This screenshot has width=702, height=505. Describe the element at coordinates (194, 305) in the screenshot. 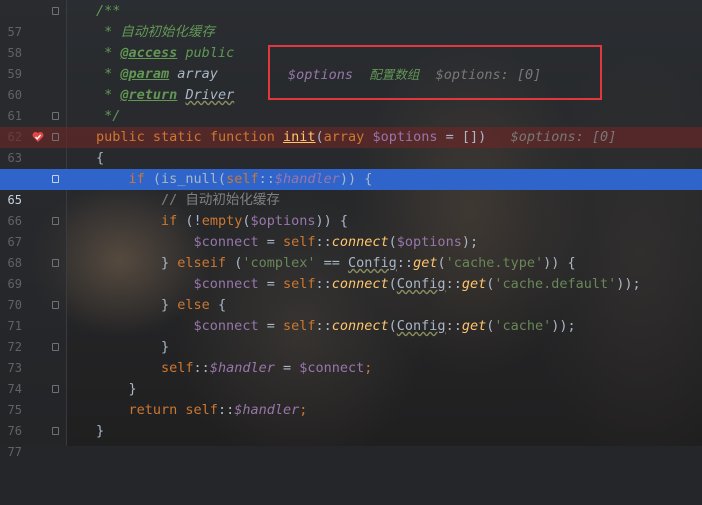

I see `code-text: } else {` at that location.